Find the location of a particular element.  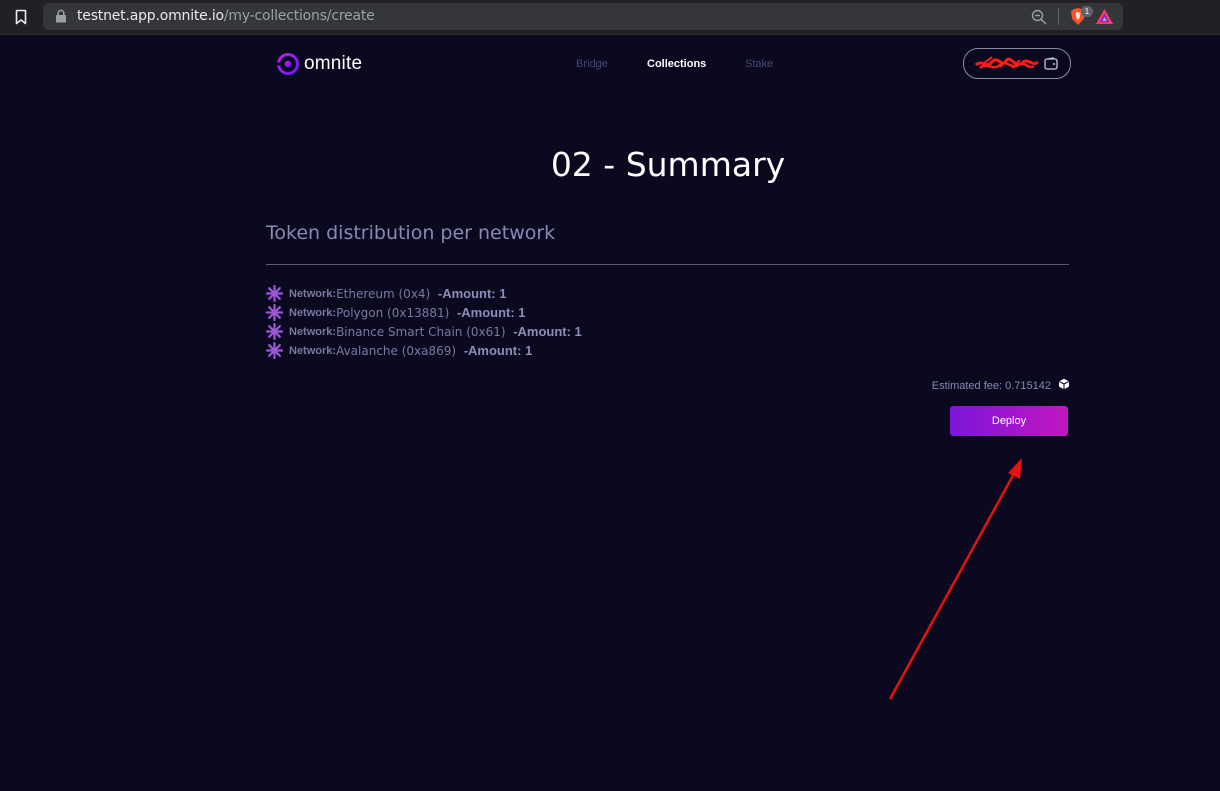

token-cube-icon is located at coordinates (1064, 384).